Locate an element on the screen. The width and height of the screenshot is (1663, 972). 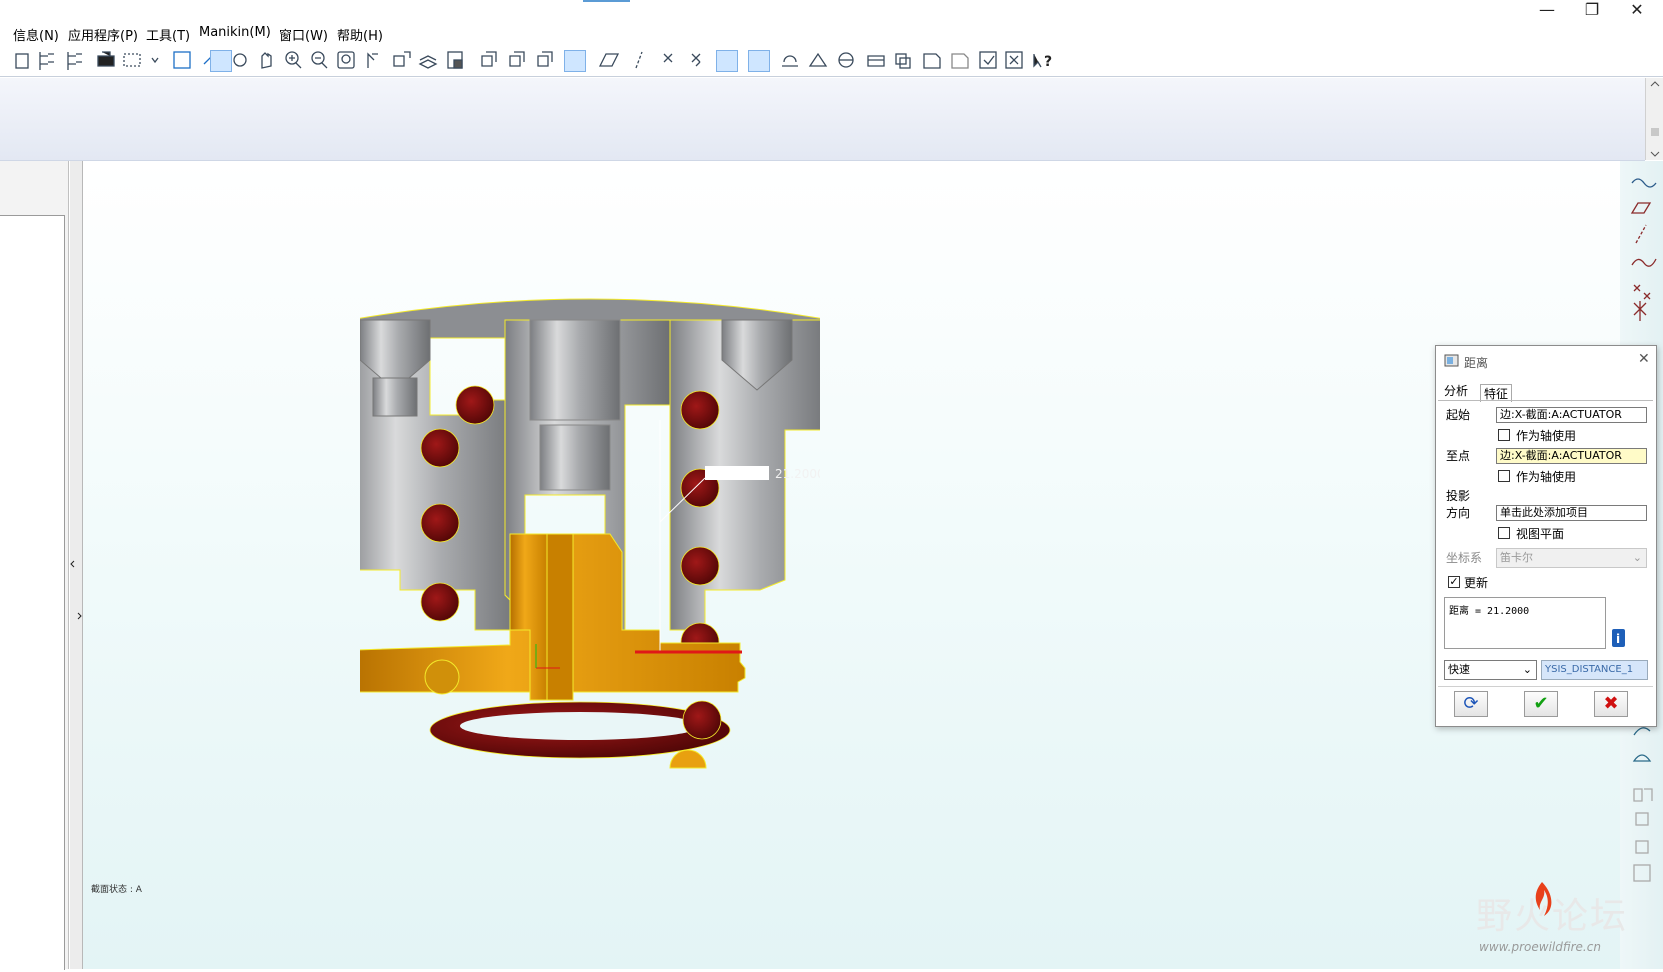
no-hidden-icon is located at coordinates (545, 59).